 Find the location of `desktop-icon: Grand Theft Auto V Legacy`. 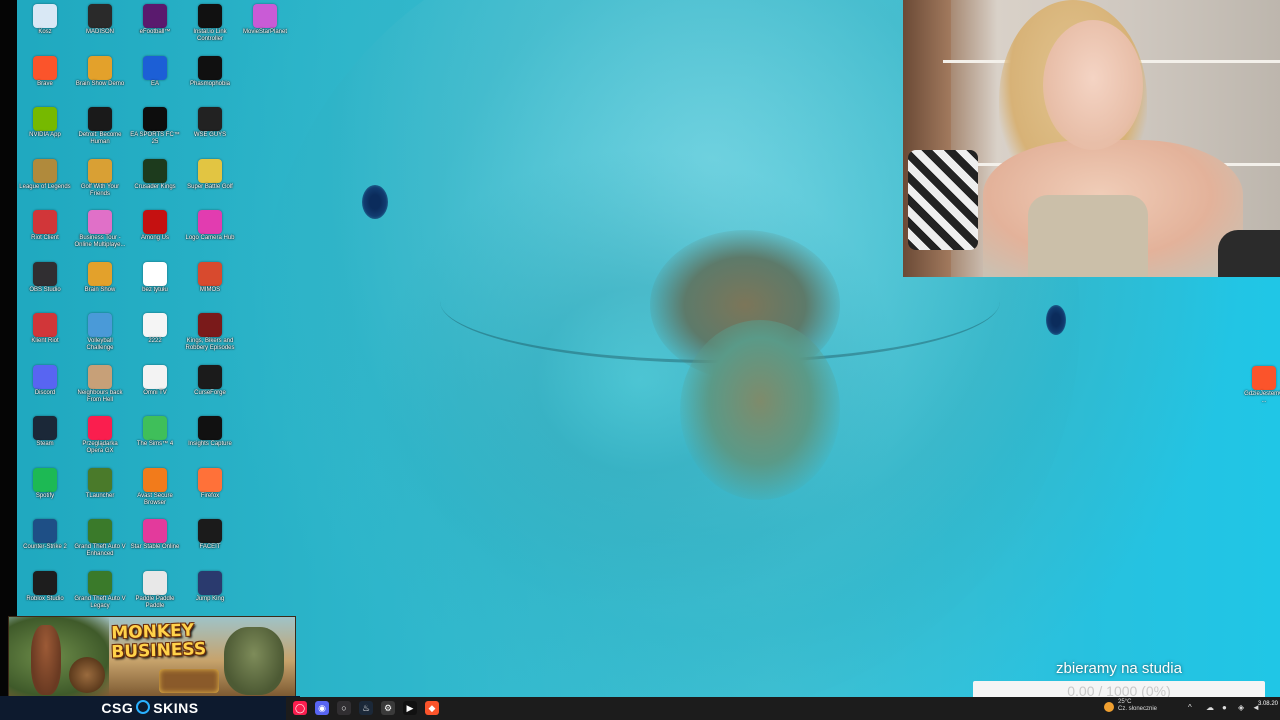

desktop-icon: Grand Theft Auto V Legacy is located at coordinates (100, 589).